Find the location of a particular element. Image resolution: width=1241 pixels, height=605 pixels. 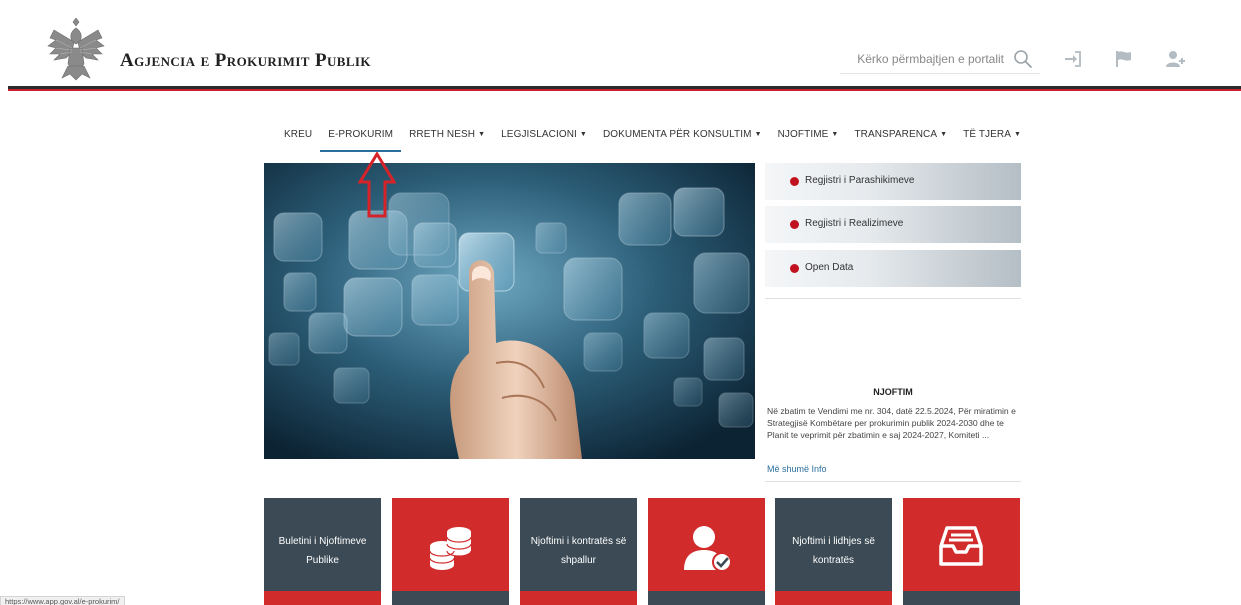

nav-item-label: TË TJERA is located at coordinates (987, 134).